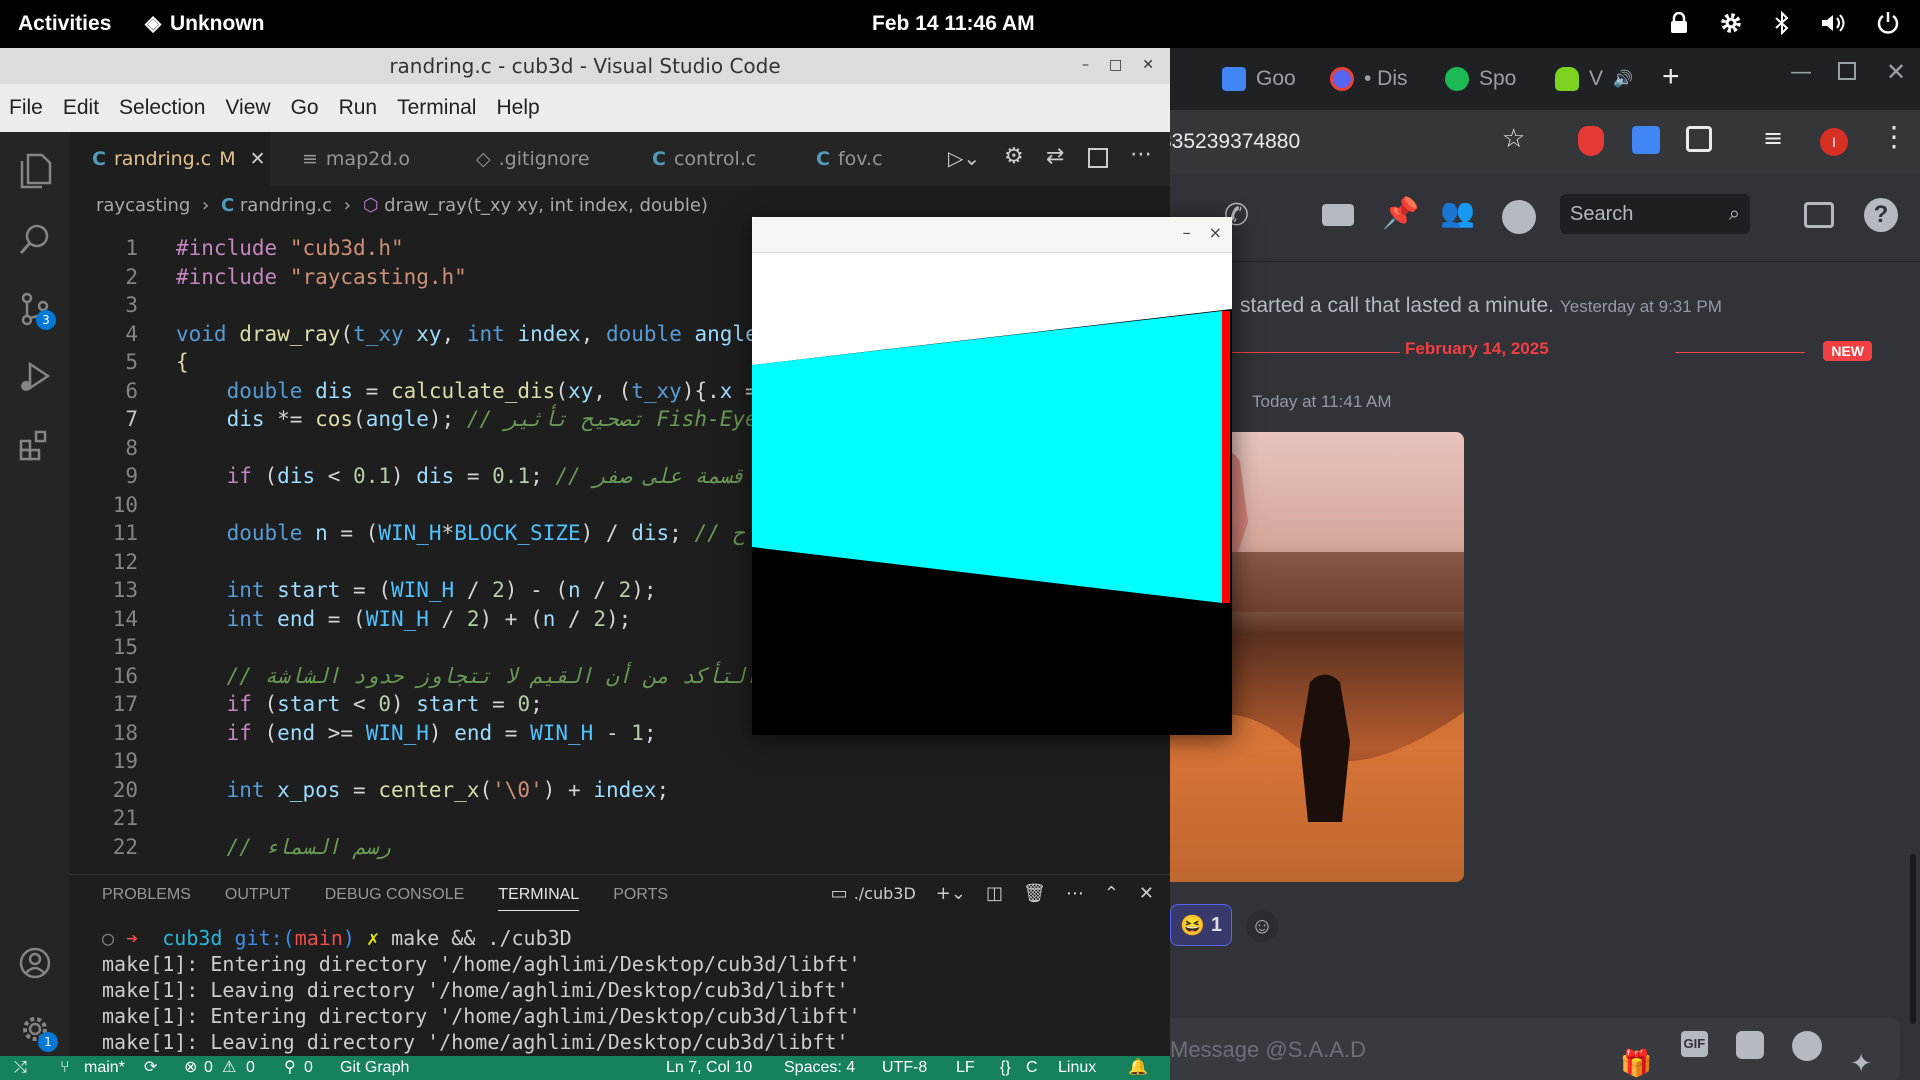 The width and height of the screenshot is (1920, 1080). I want to click on tab-map2d-o: ≡ map2d.o, so click(345, 159).